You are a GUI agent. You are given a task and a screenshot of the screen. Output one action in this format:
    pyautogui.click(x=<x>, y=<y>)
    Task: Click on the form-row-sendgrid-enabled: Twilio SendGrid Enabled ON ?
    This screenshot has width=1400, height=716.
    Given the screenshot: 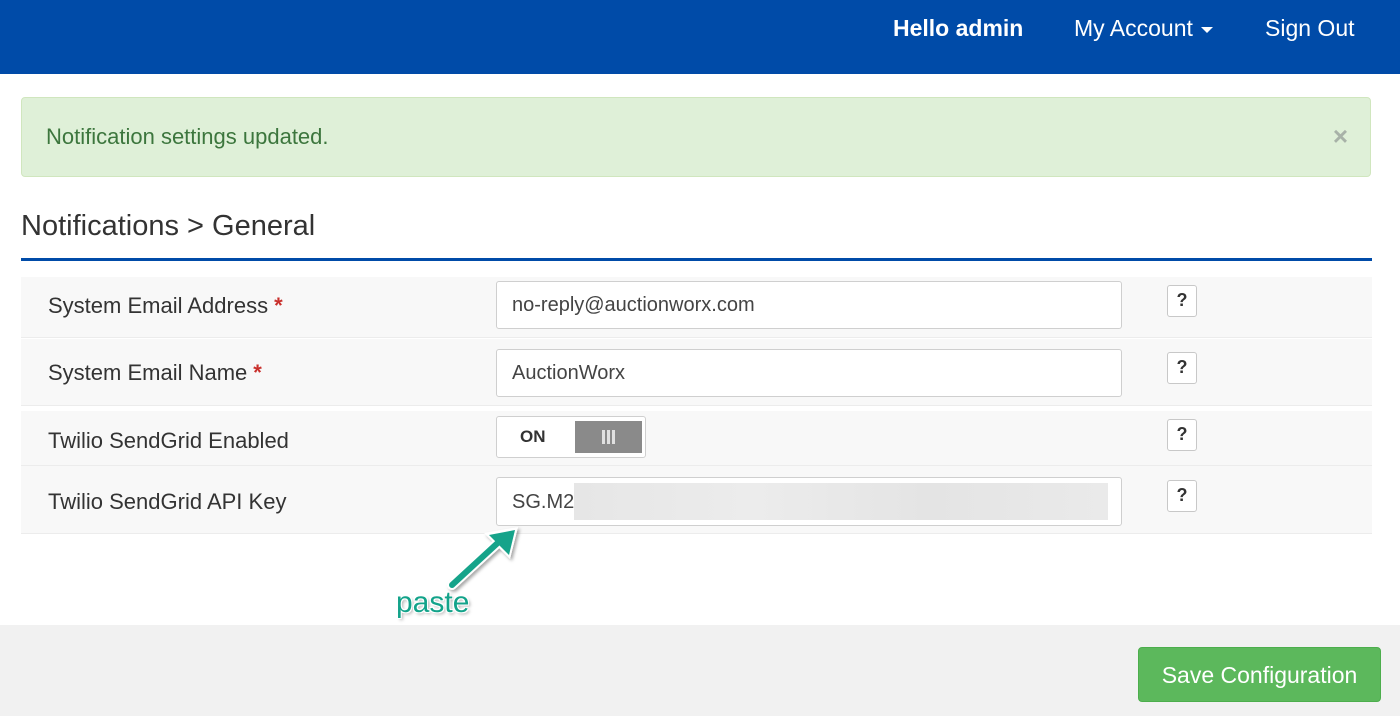 What is the action you would take?
    pyautogui.click(x=696, y=438)
    